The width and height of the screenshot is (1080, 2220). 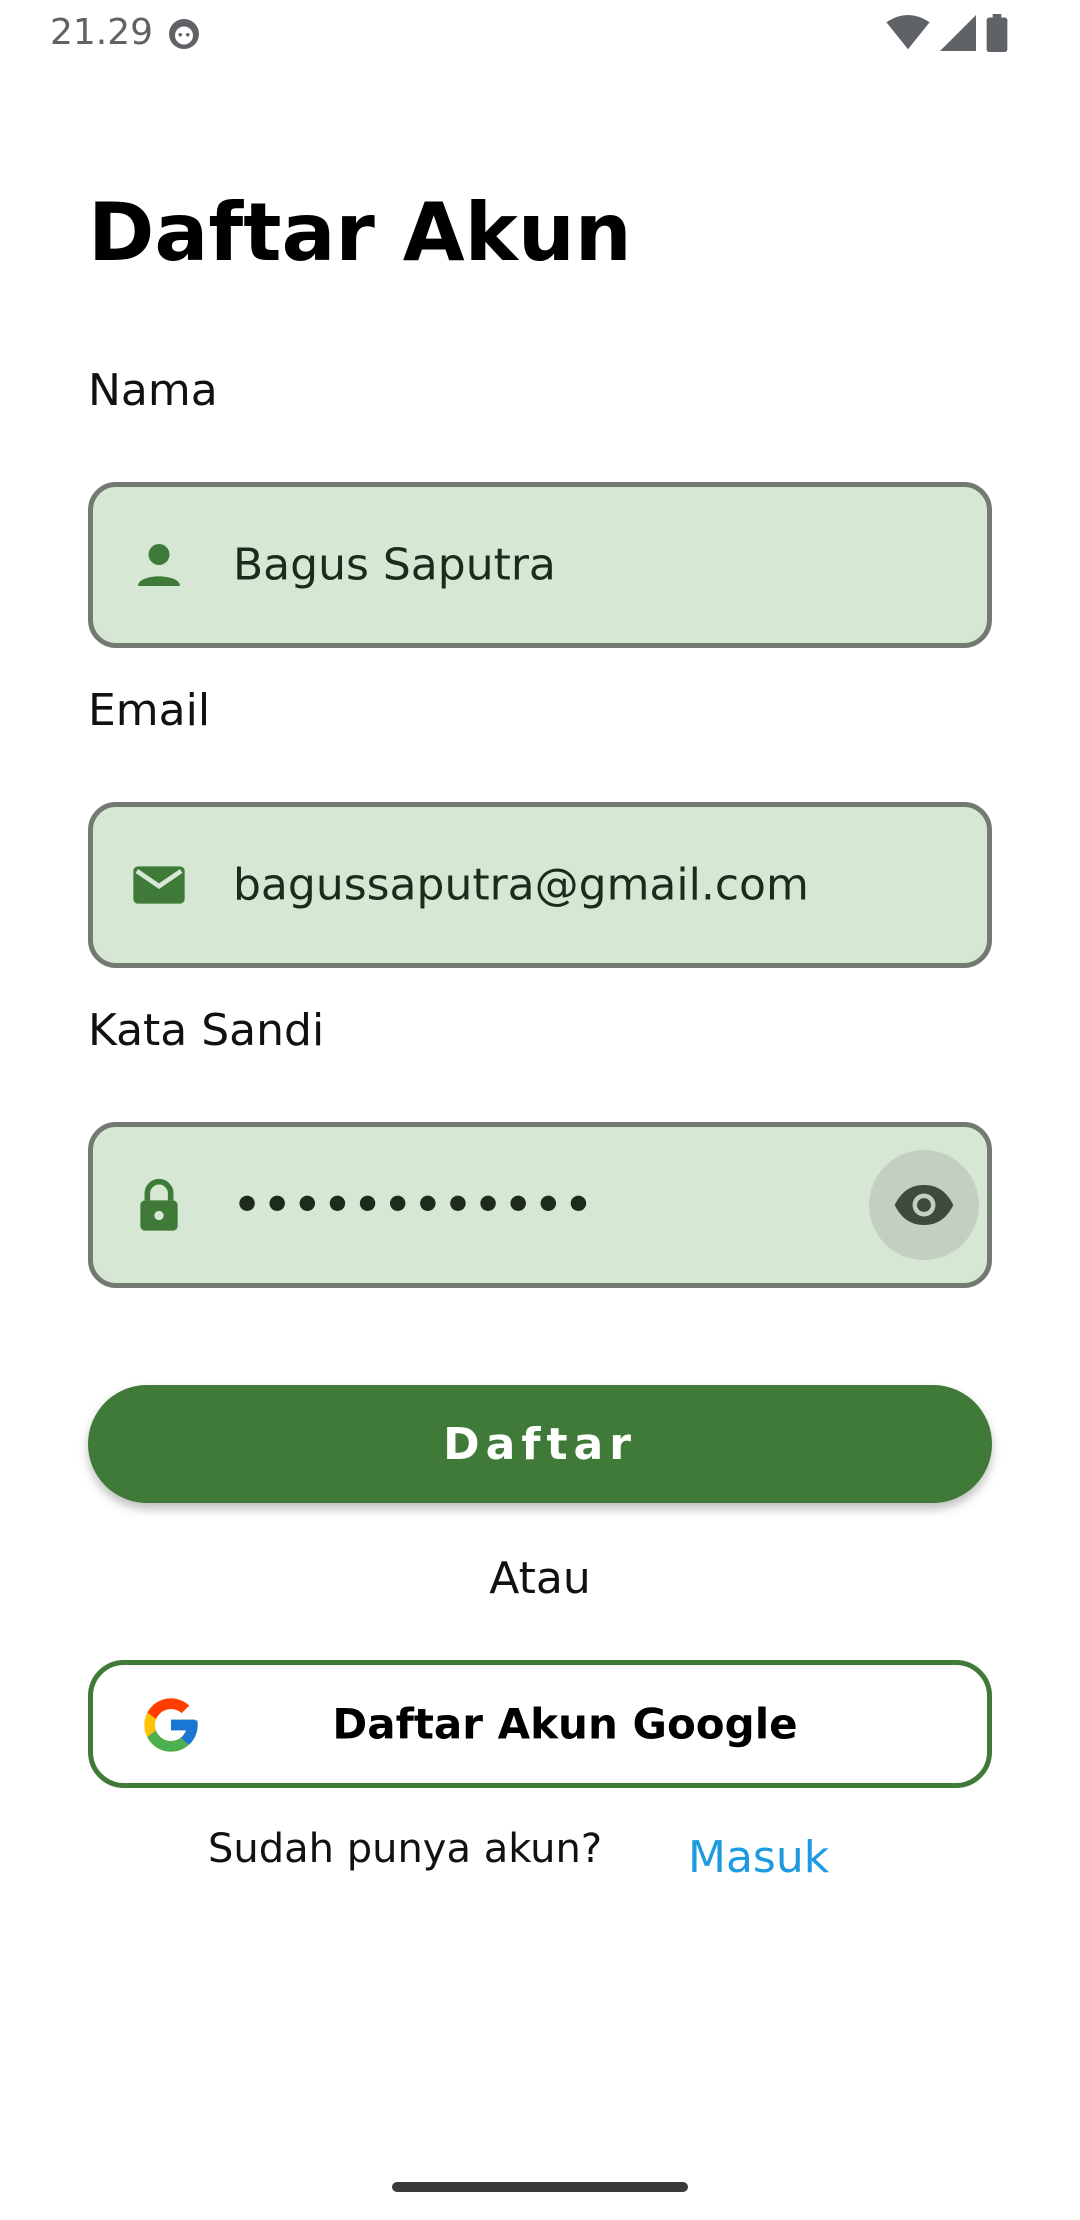 I want to click on toggle-password-visibility-button, so click(x=924, y=1205).